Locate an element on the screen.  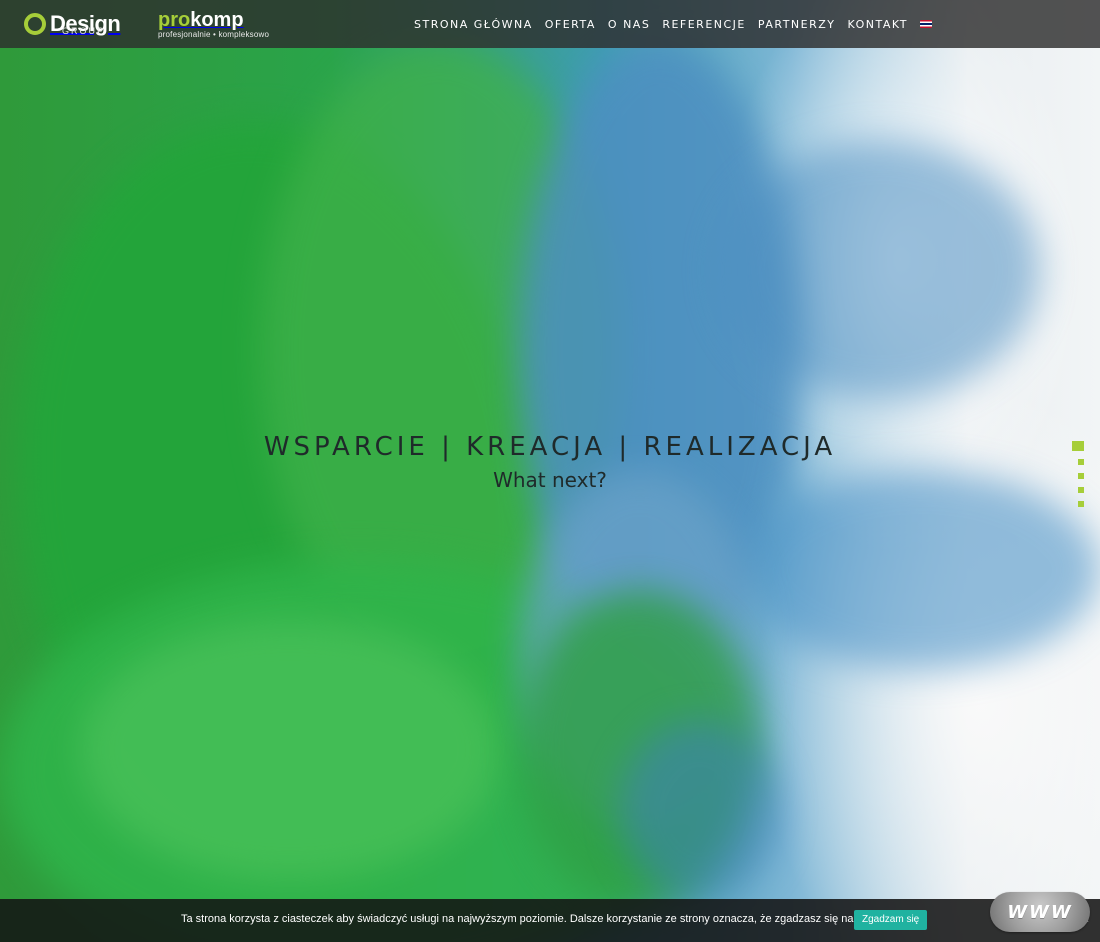
uk-flag-icon is located at coordinates (925, 24).